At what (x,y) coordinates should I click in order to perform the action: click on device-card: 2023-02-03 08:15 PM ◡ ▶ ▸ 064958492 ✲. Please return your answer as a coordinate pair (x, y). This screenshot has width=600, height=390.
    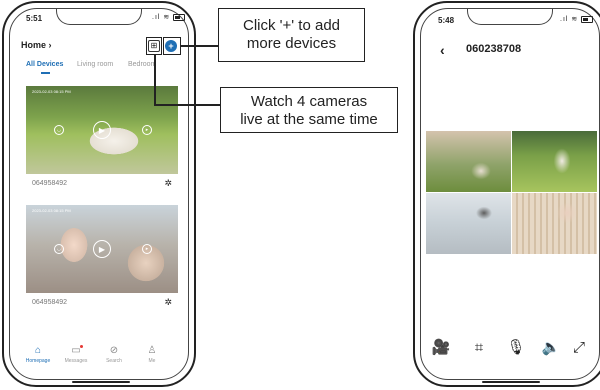
    Looking at the image, I should click on (102, 259).